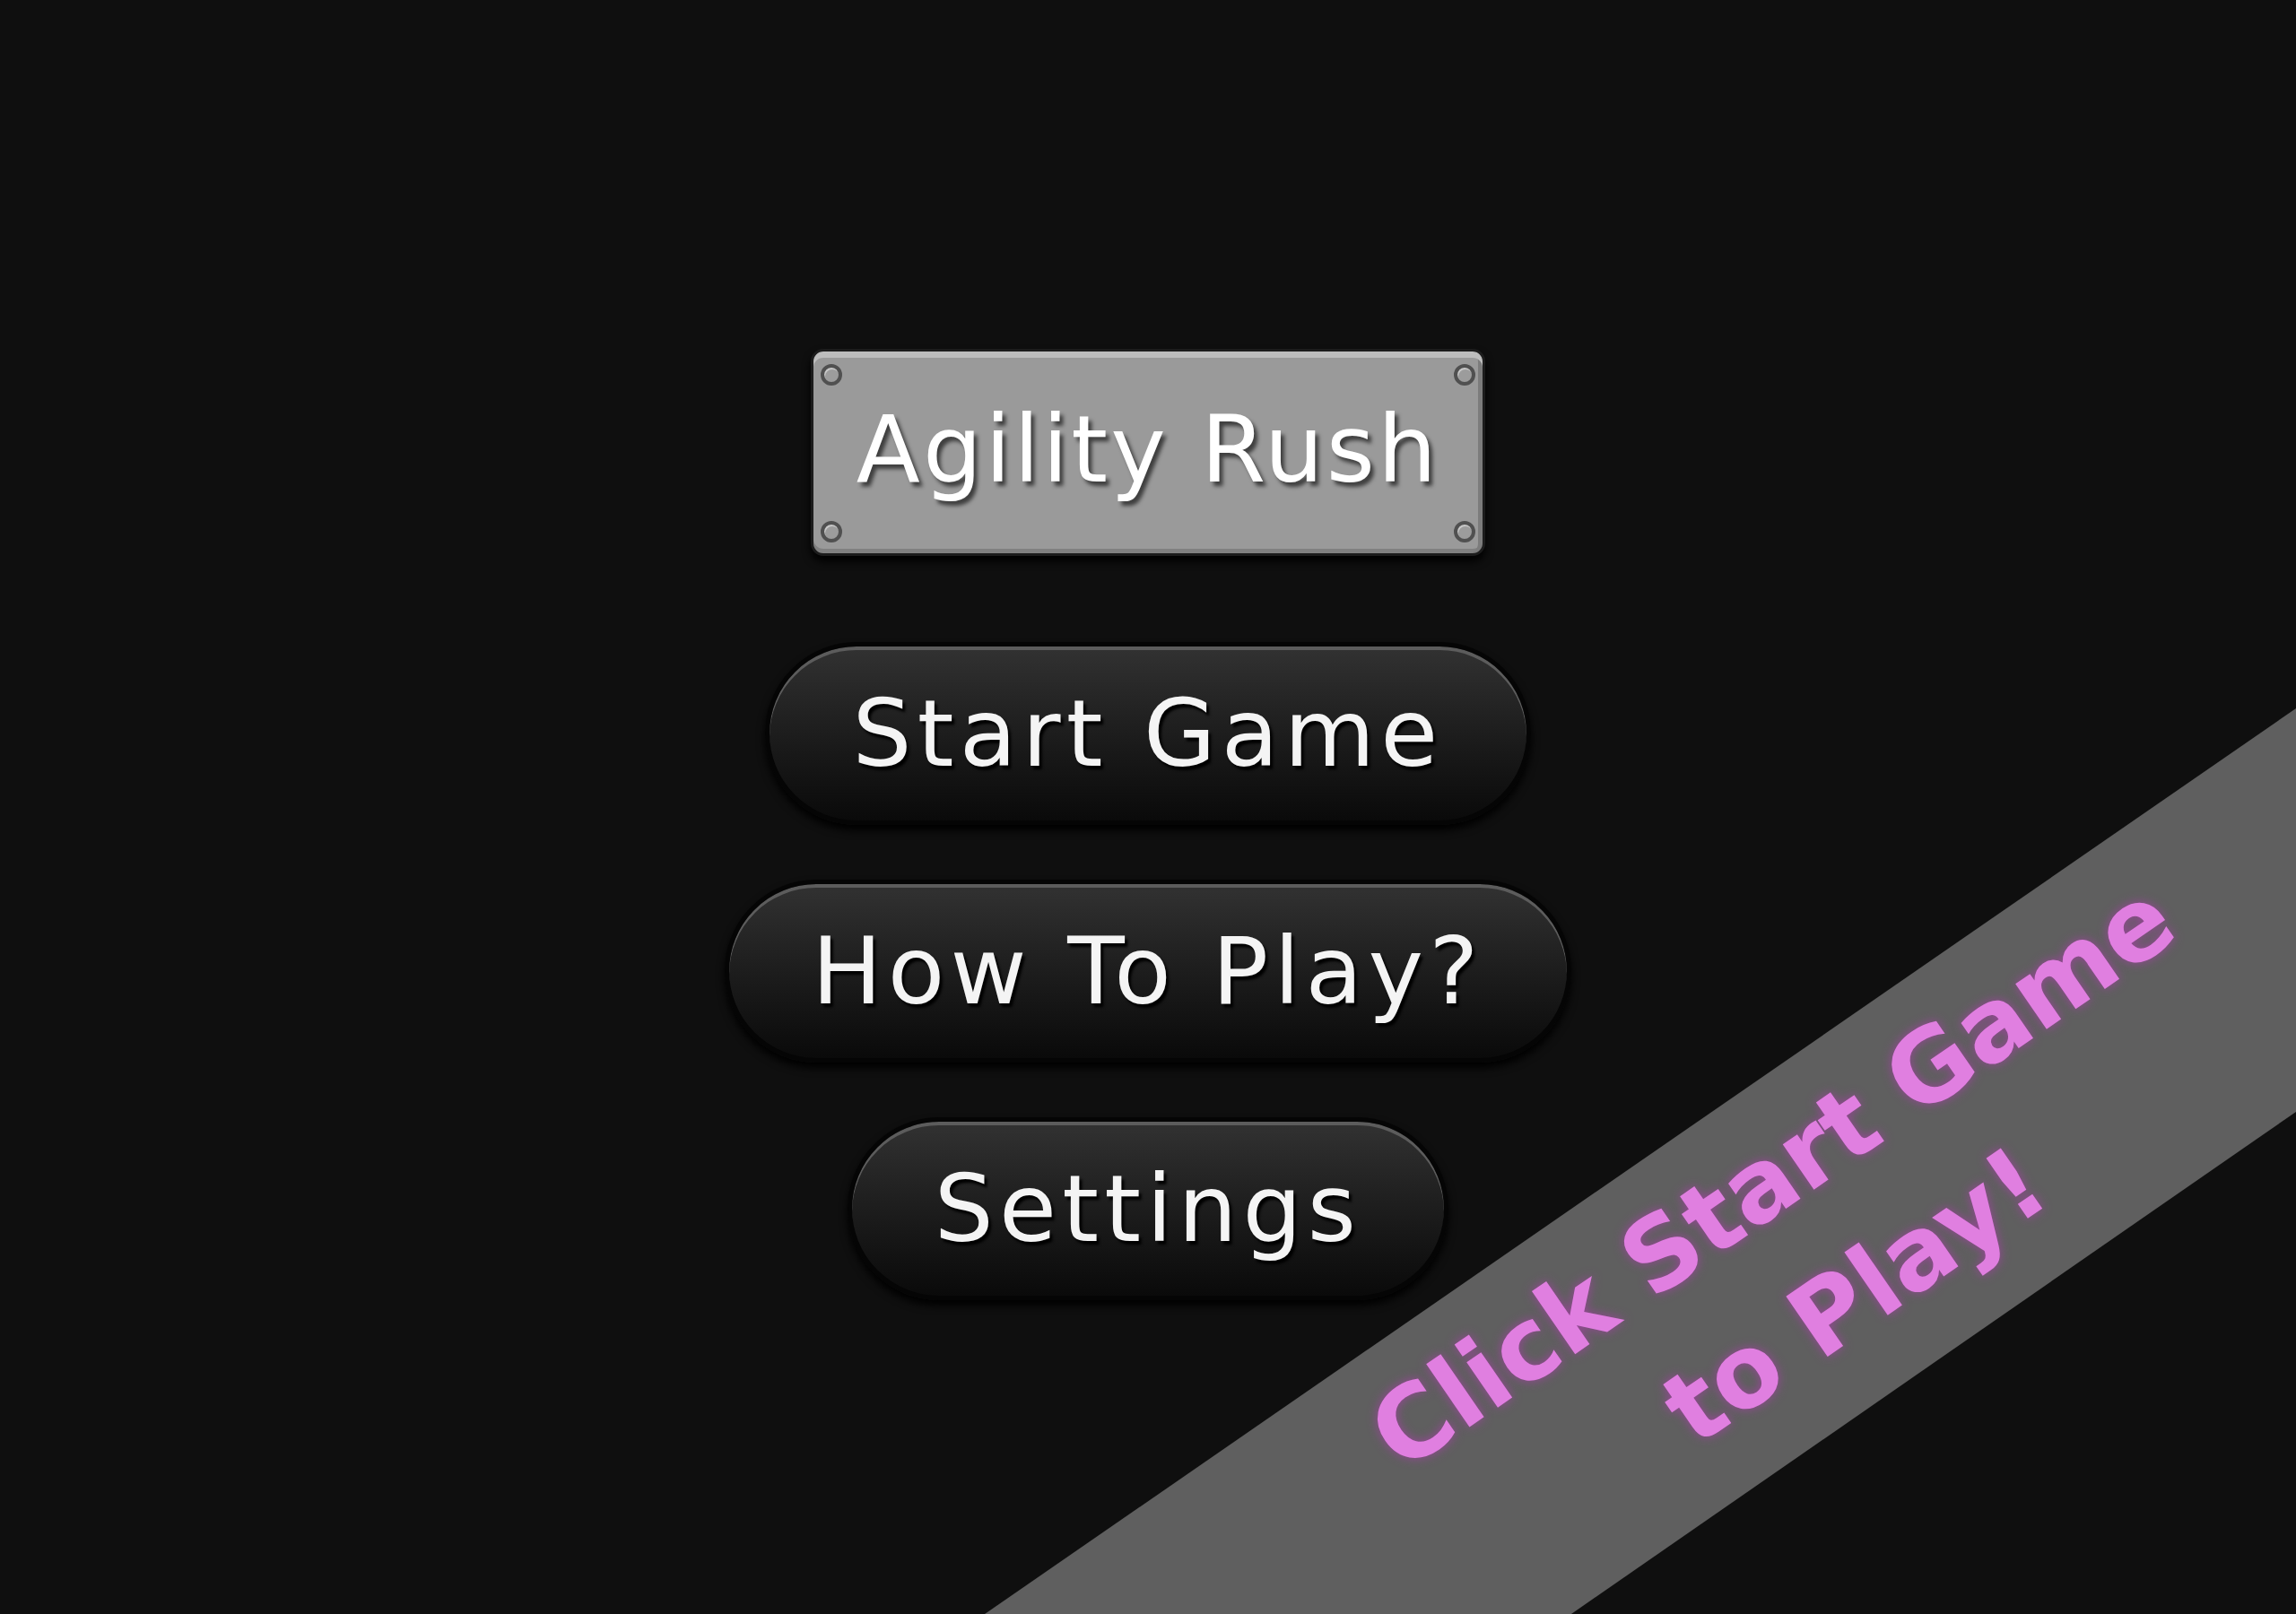 Image resolution: width=2296 pixels, height=1614 pixels. What do you see at coordinates (1148, 1208) in the screenshot?
I see `menu-button: Settings` at bounding box center [1148, 1208].